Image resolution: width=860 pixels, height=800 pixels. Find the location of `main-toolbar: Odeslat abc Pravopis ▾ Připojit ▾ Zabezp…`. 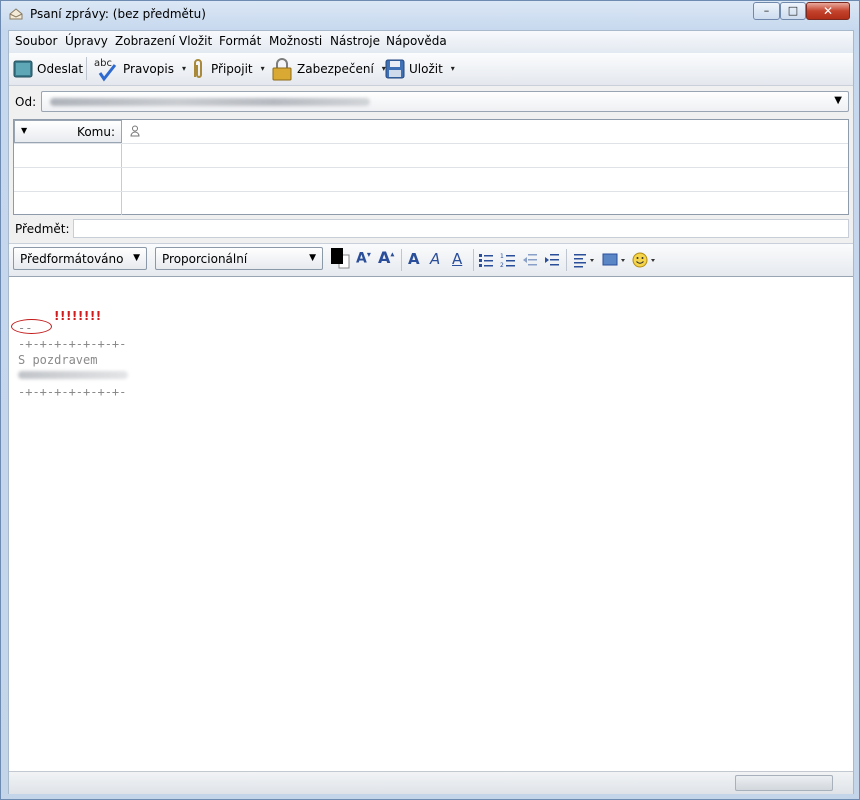

main-toolbar: Odeslat abc Pravopis ▾ Připojit ▾ Zabezp… is located at coordinates (431, 69).